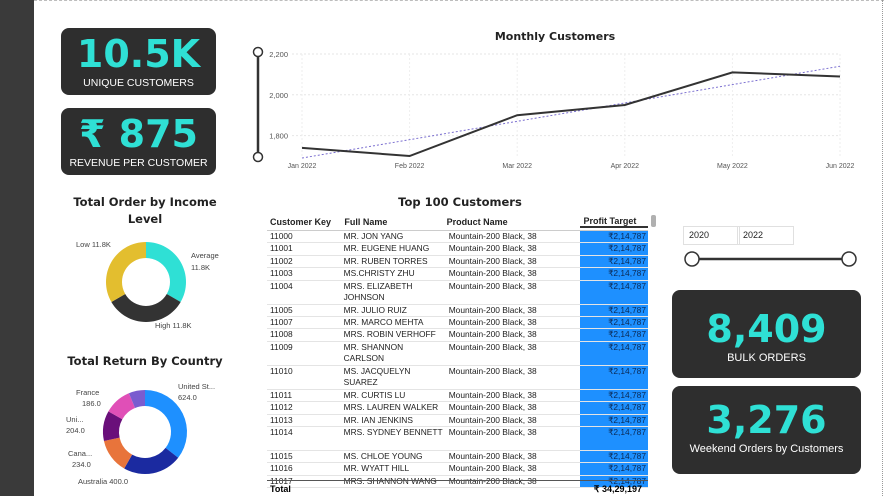  What do you see at coordinates (187, 397) in the screenshot?
I see `label-us-value: 624.0` at bounding box center [187, 397].